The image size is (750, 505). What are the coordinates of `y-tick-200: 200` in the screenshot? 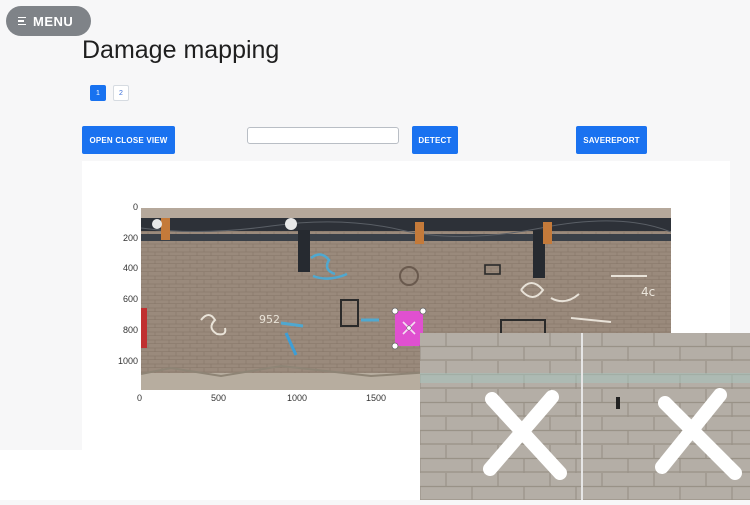 It's located at (130, 238).